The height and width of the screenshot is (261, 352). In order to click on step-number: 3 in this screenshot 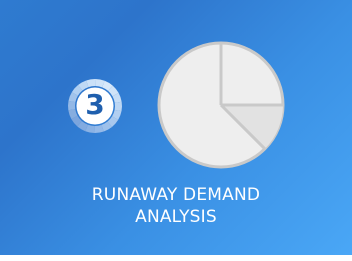, I will do `click(95, 104)`.